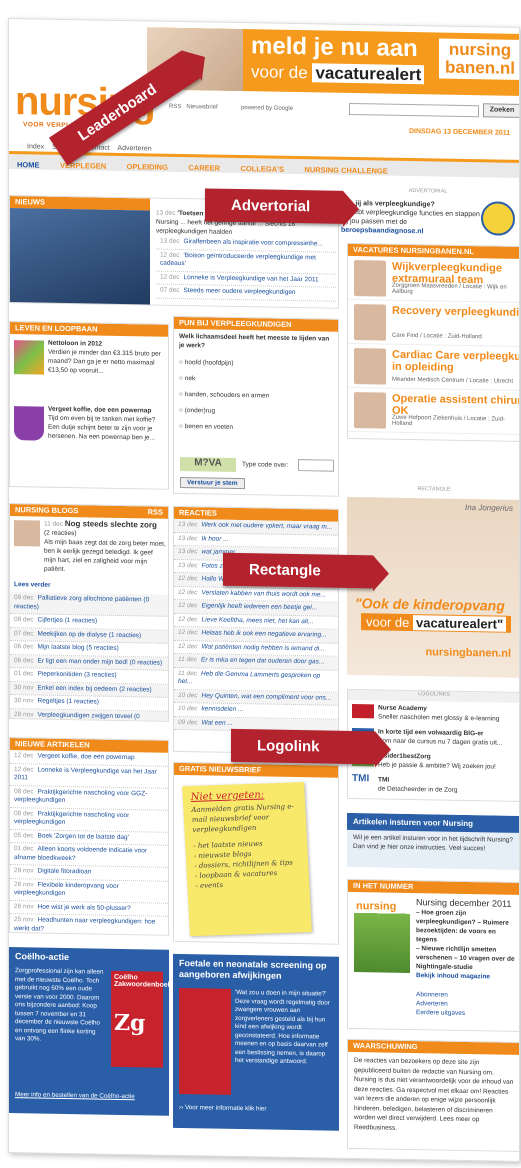  What do you see at coordinates (345, 171) in the screenshot?
I see `nav-nursing-challenge: NURSING CHALLENGE` at bounding box center [345, 171].